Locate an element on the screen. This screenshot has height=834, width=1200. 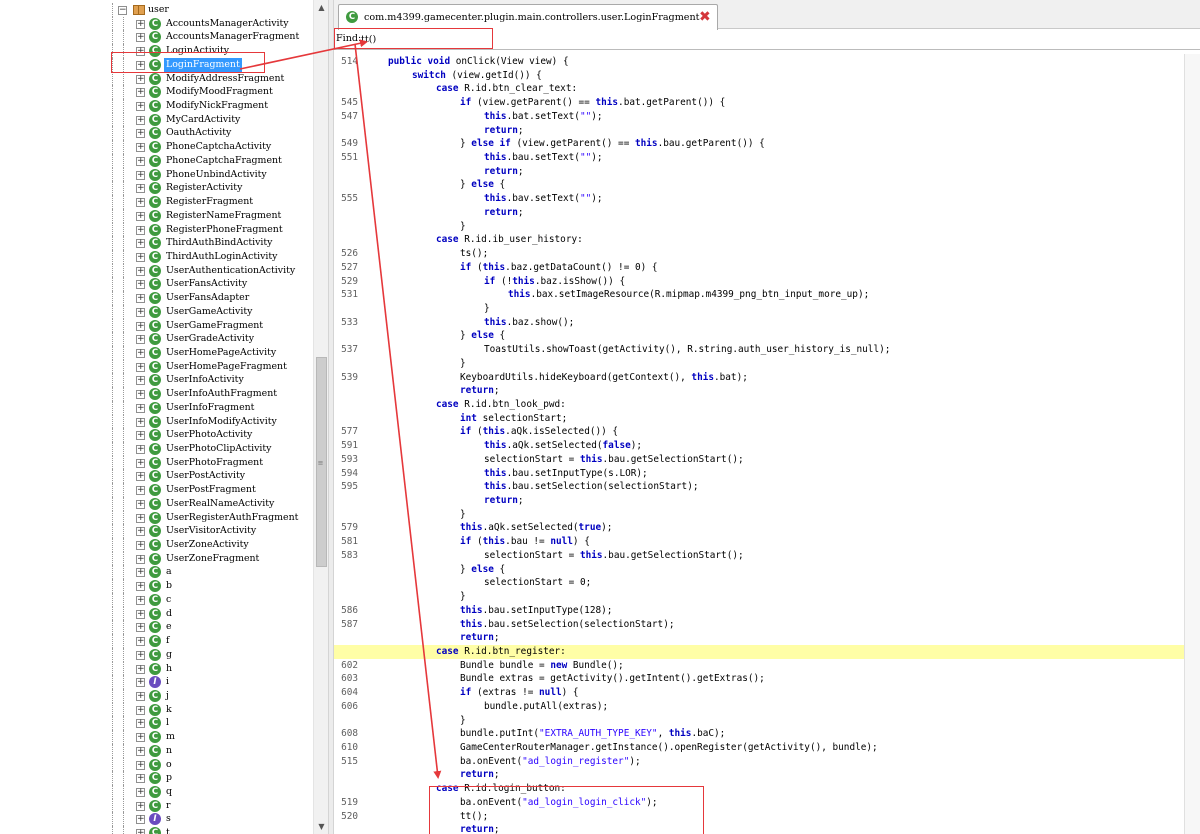
tree-item: + C ModifyAddressFragment is located at coordinates (156, 78).